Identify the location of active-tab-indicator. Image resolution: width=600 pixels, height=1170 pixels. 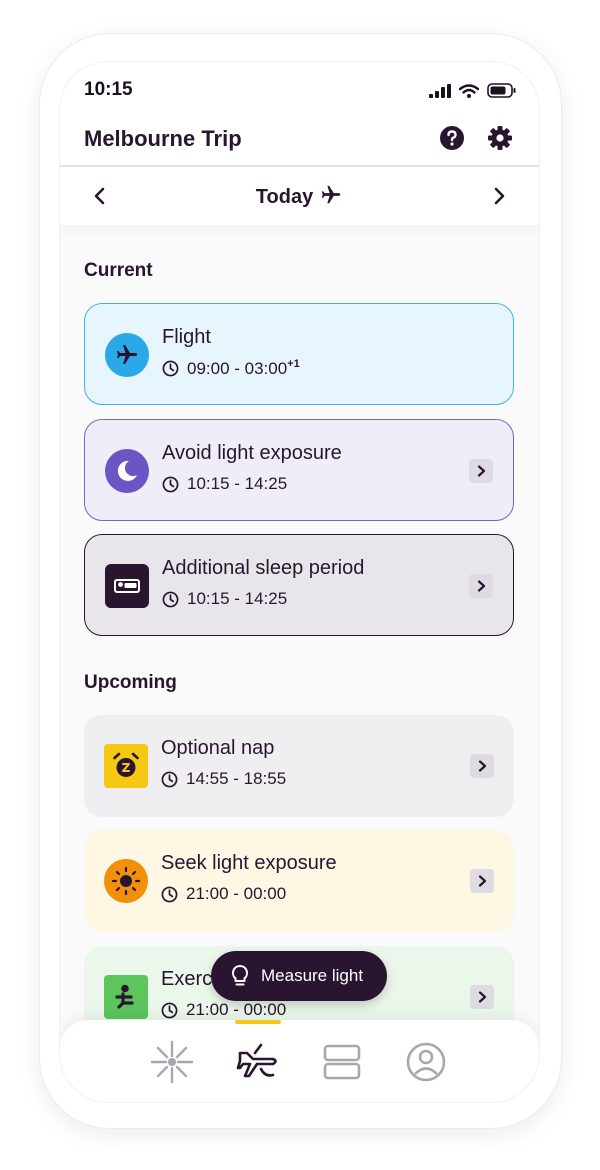
(258, 1022).